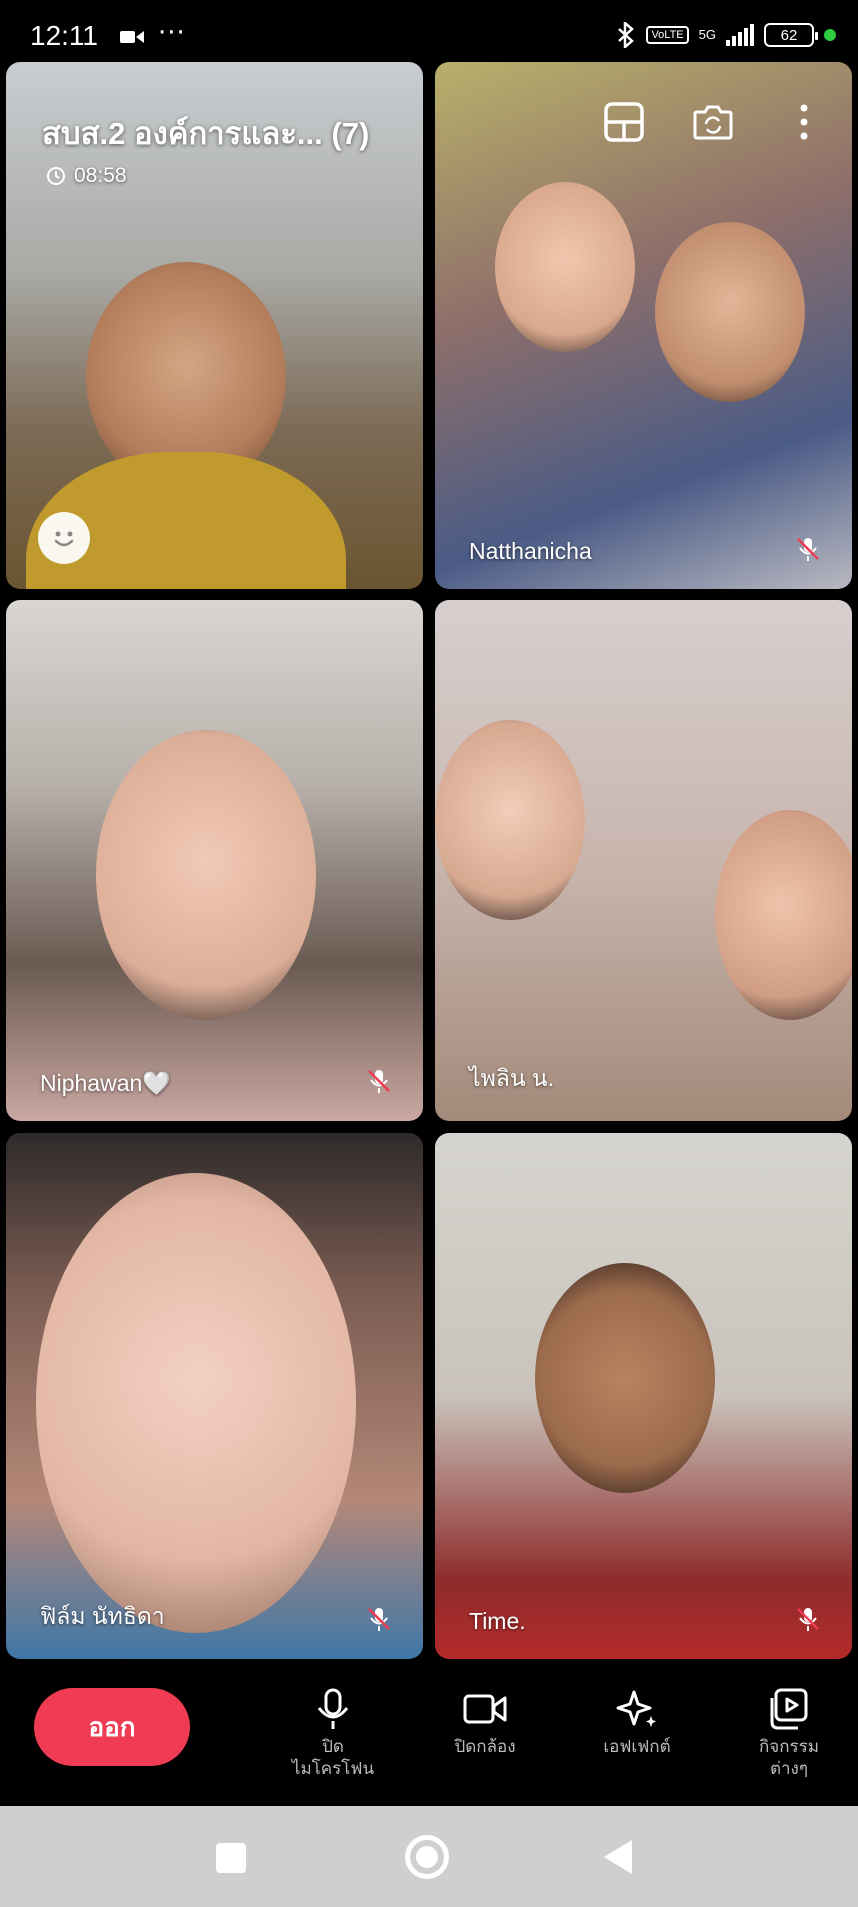 The width and height of the screenshot is (858, 1907). What do you see at coordinates (804, 122) in the screenshot?
I see `more-options-icon` at bounding box center [804, 122].